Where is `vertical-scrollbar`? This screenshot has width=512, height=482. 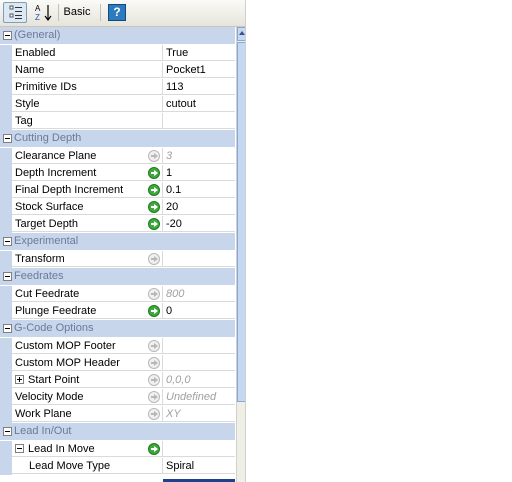 vertical-scrollbar is located at coordinates (240, 254).